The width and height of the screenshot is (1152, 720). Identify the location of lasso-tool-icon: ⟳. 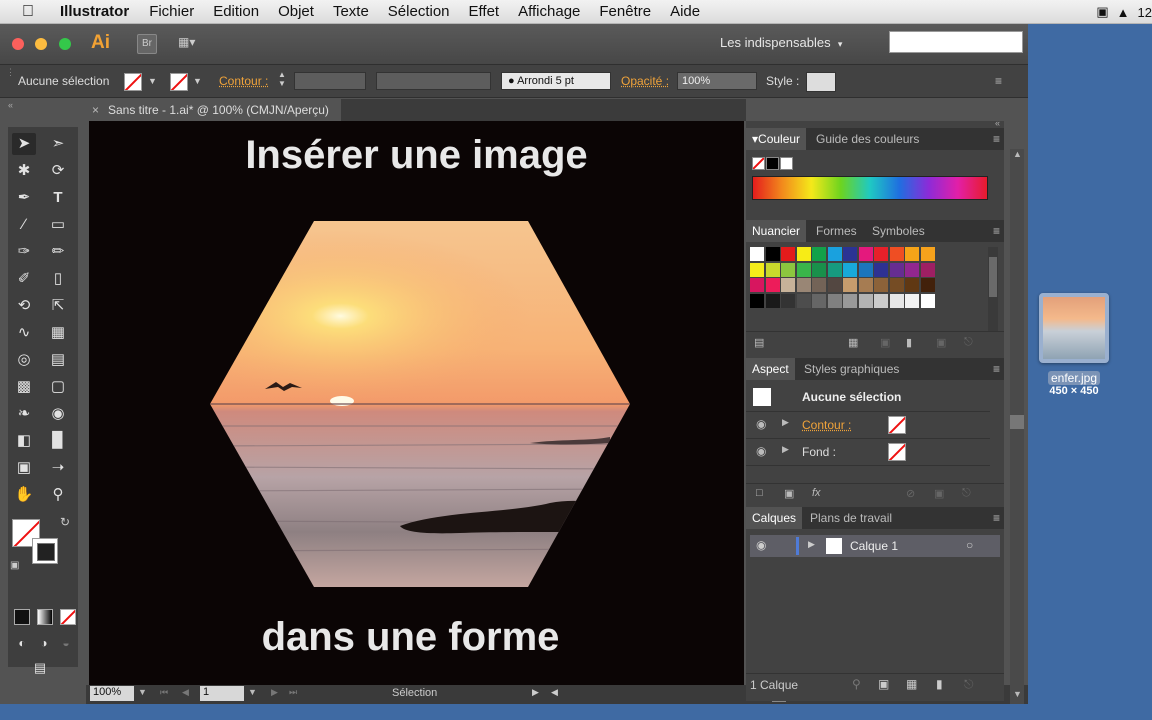
(58, 171).